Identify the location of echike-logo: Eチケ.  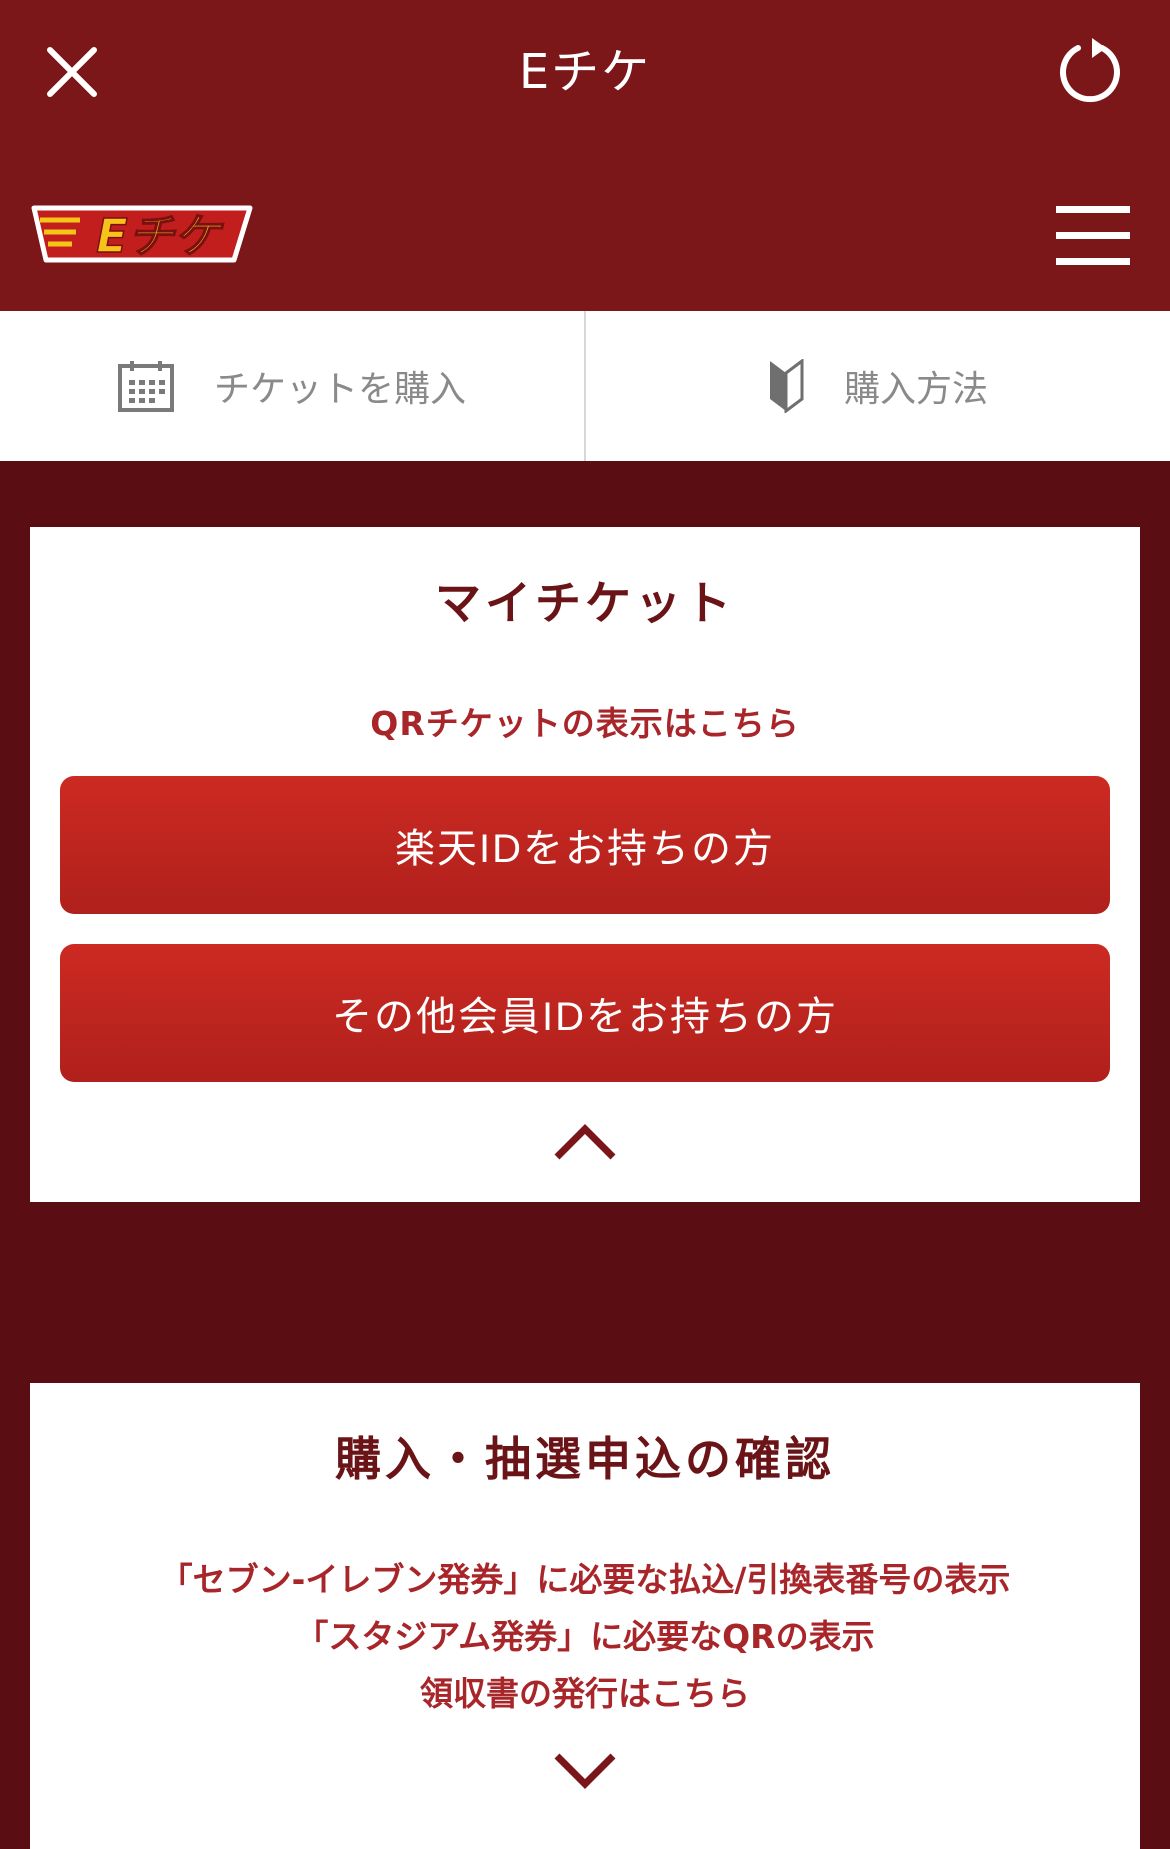
(142, 234).